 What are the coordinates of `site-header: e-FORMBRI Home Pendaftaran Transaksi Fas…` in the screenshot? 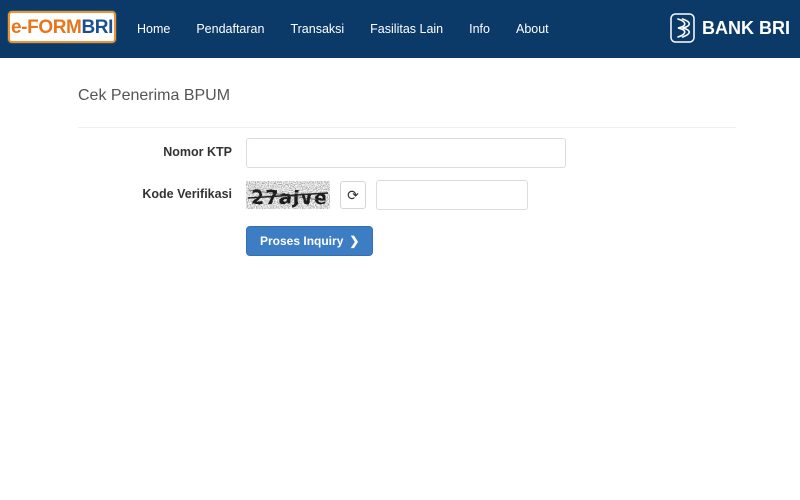 It's located at (400, 29).